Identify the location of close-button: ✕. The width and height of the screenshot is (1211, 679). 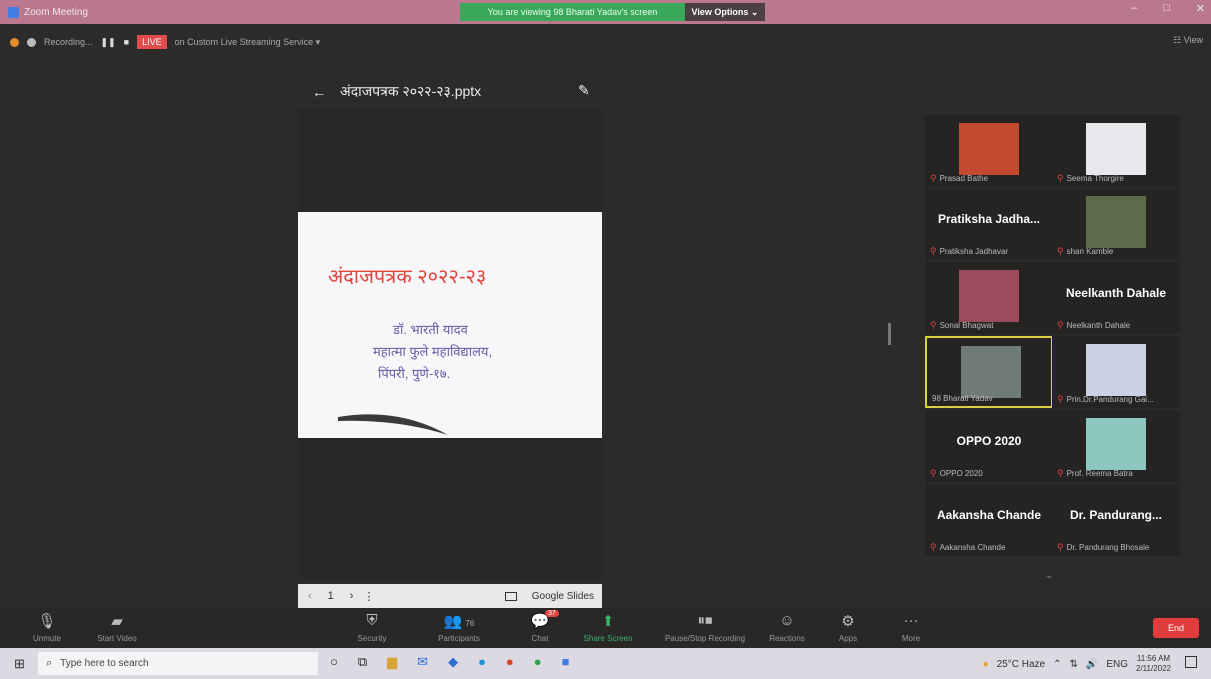
(1200, 8).